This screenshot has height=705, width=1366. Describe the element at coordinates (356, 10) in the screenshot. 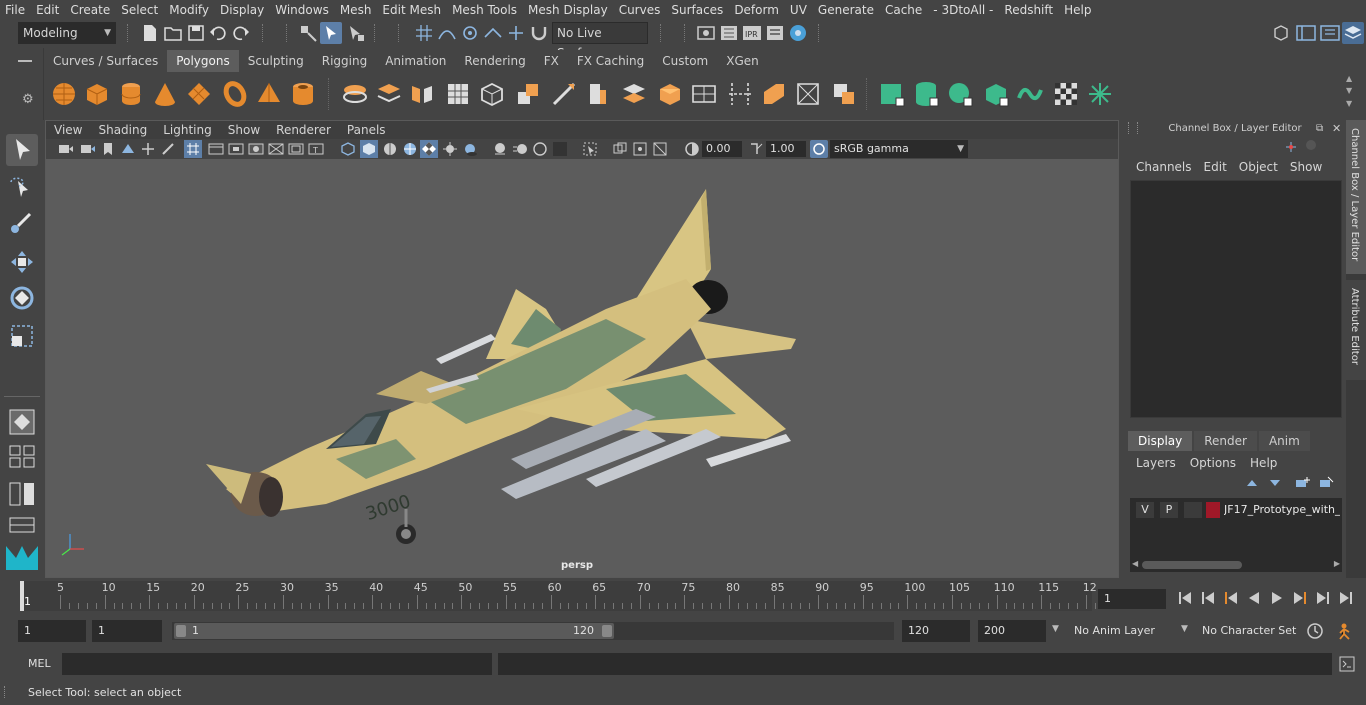

I see `menu-mesh: Mesh` at that location.